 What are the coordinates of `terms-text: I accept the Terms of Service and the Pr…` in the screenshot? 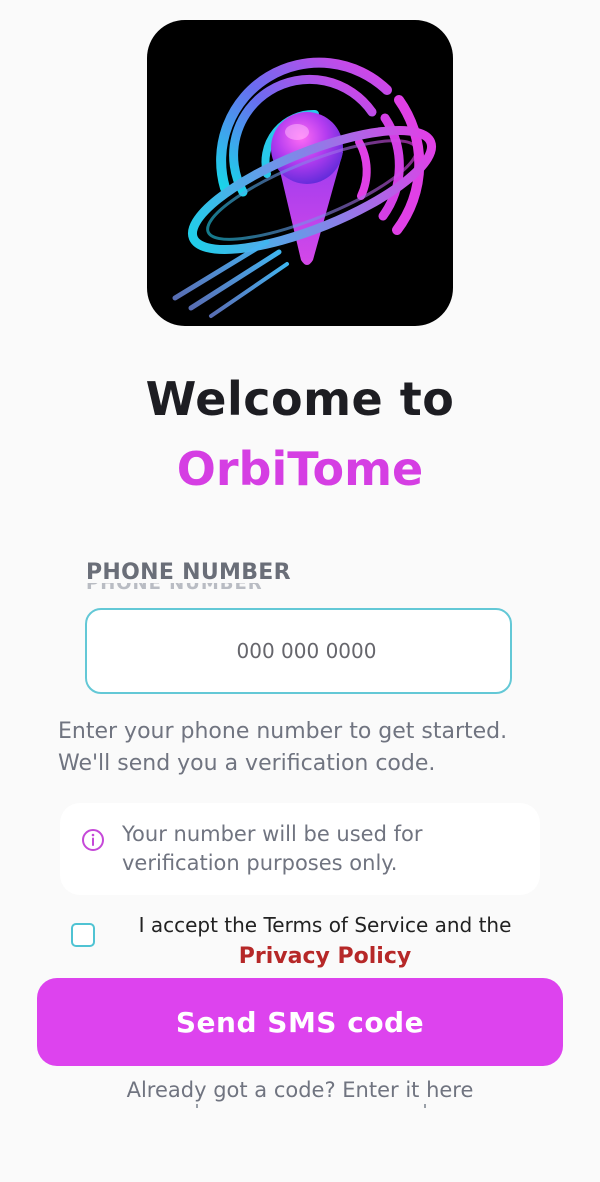 It's located at (325, 941).